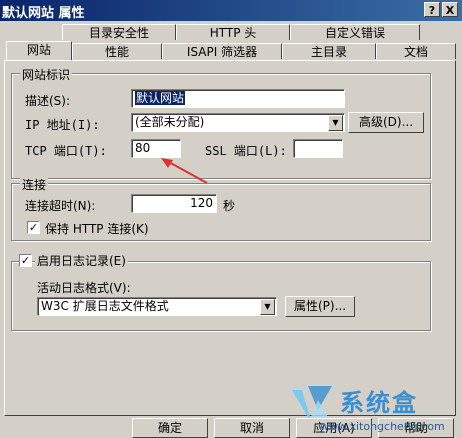 The width and height of the screenshot is (462, 438). Describe the element at coordinates (174, 203) in the screenshot. I see `timeout-field: 120` at that location.